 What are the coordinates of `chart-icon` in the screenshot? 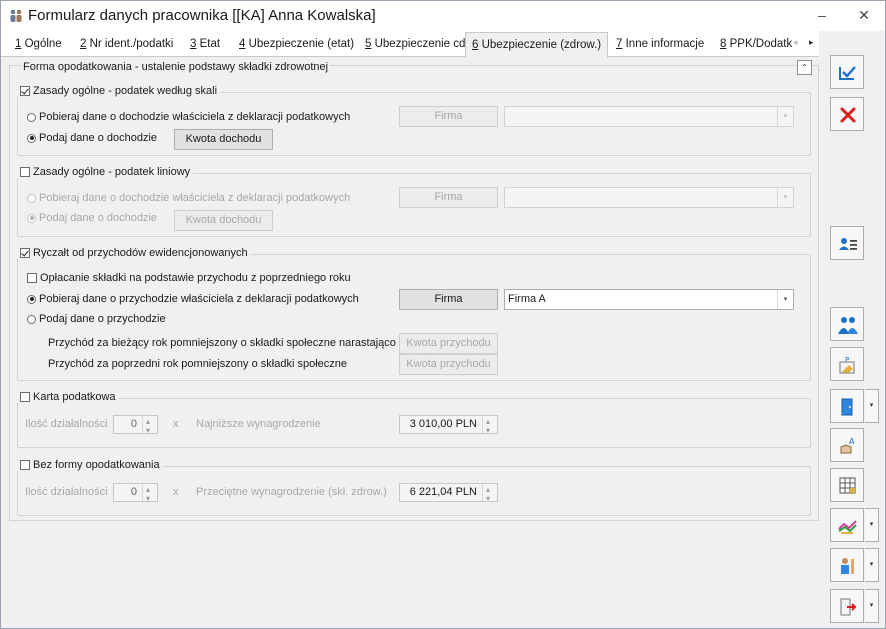 It's located at (847, 527).